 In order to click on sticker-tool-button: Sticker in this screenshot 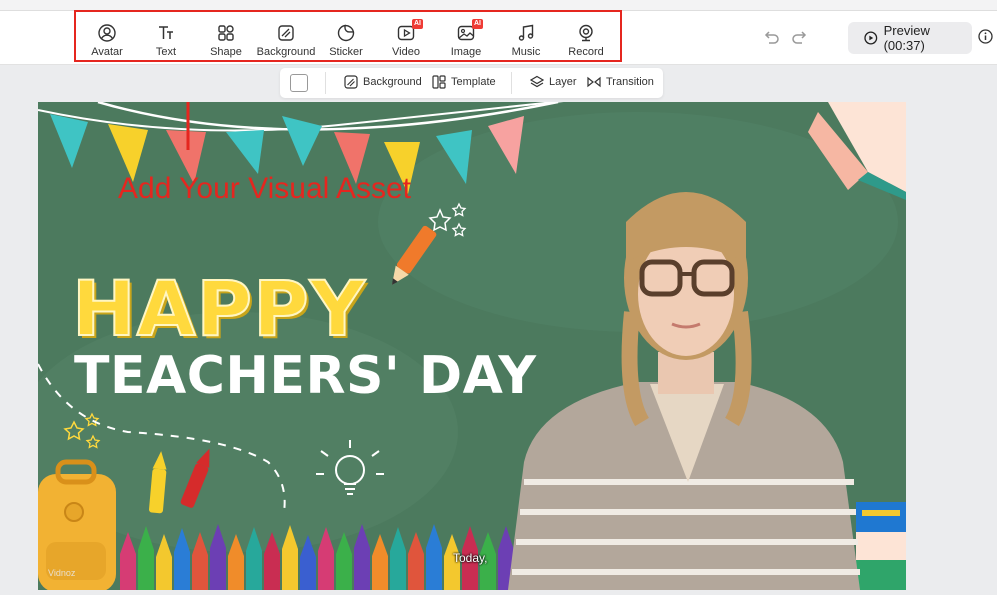, I will do `click(346, 43)`.